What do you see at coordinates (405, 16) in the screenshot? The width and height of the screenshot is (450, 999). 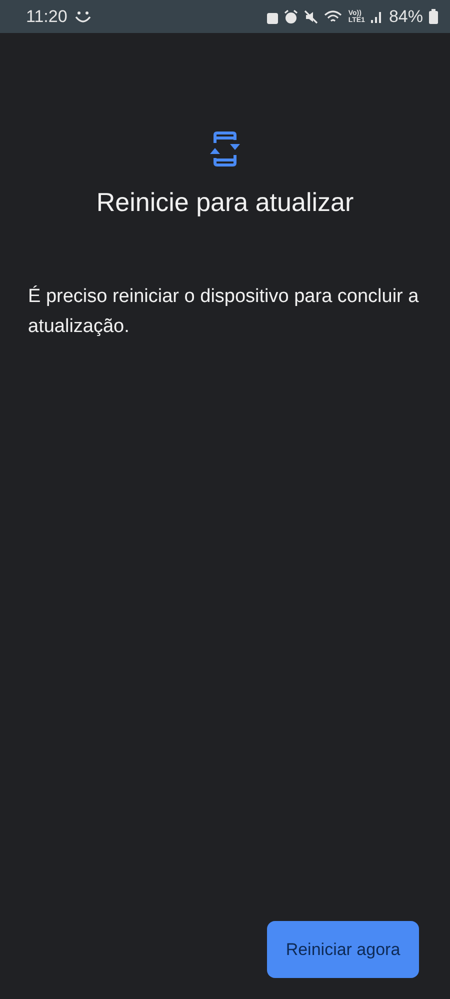 I see `battery-percent: 84%` at bounding box center [405, 16].